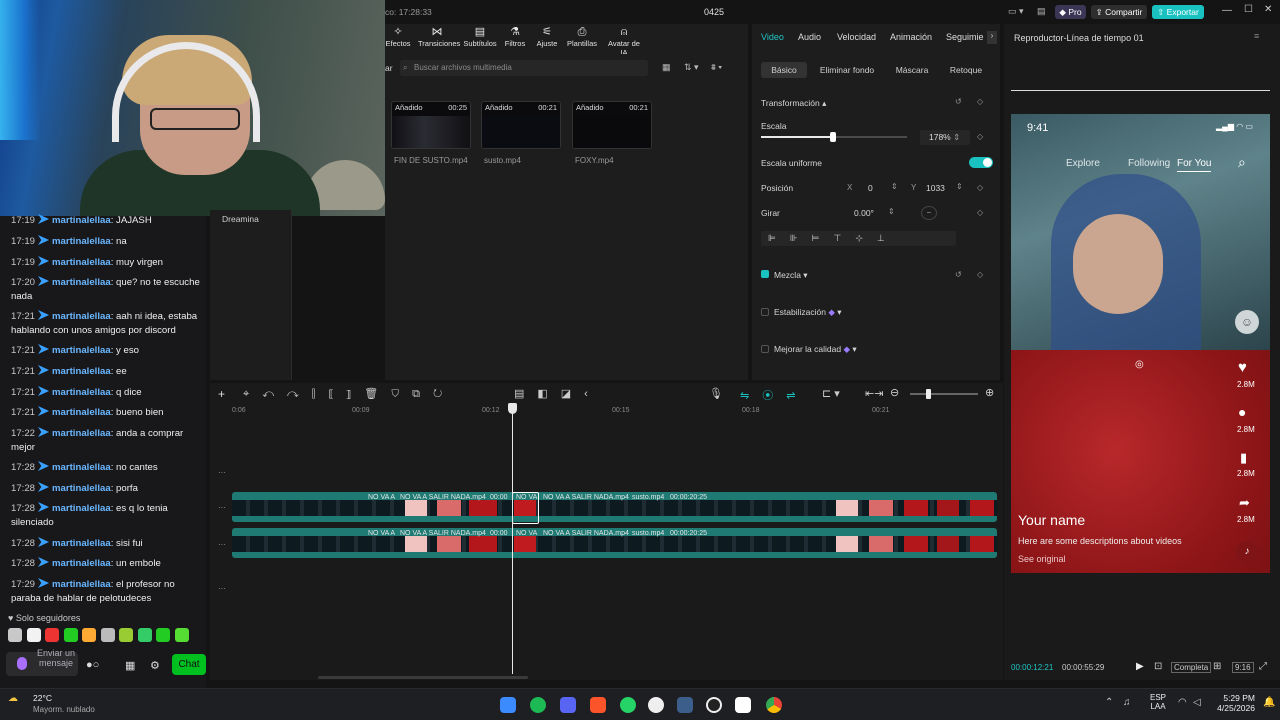  Describe the element at coordinates (557, 393) in the screenshot. I see `edit-tools-2: ▤◧◪‹` at that location.